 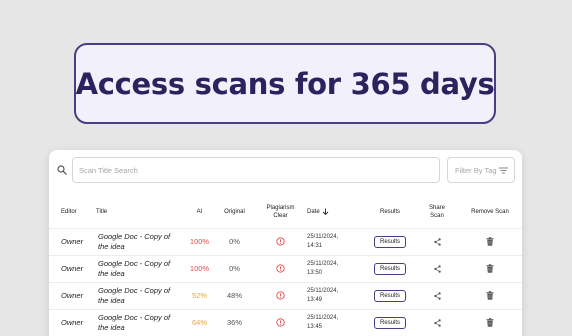 What do you see at coordinates (315, 272) in the screenshot?
I see `cell-date-time: 13:50` at bounding box center [315, 272].